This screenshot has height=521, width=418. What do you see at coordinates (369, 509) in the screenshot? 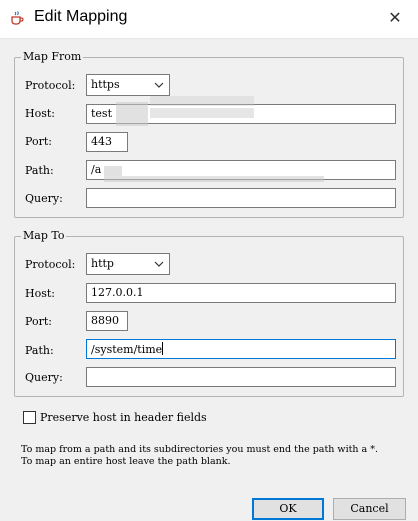
I see `cancel-button: Cancel` at bounding box center [369, 509].